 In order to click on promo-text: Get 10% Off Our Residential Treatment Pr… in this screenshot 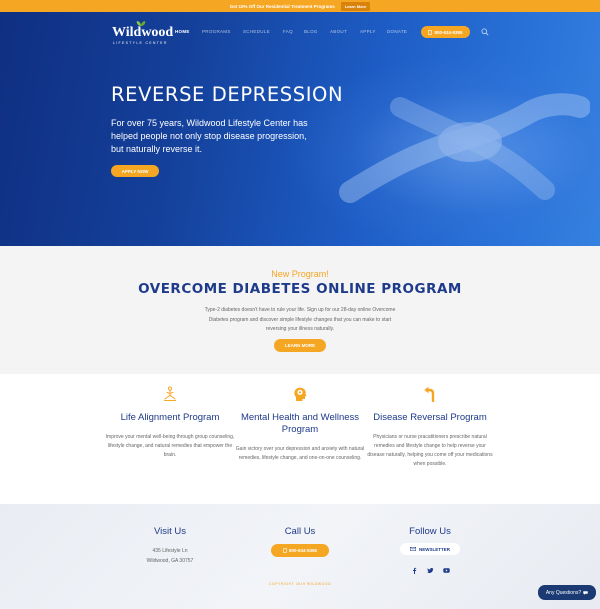, I will do `click(282, 6)`.